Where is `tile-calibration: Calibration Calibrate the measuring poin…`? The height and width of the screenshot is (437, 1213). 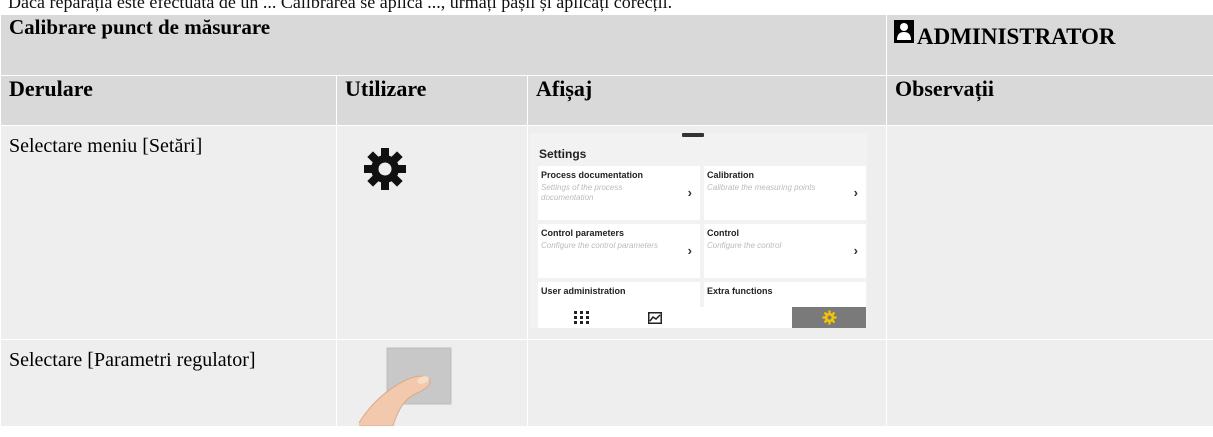
tile-calibration: Calibration Calibrate the measuring poin… is located at coordinates (785, 193).